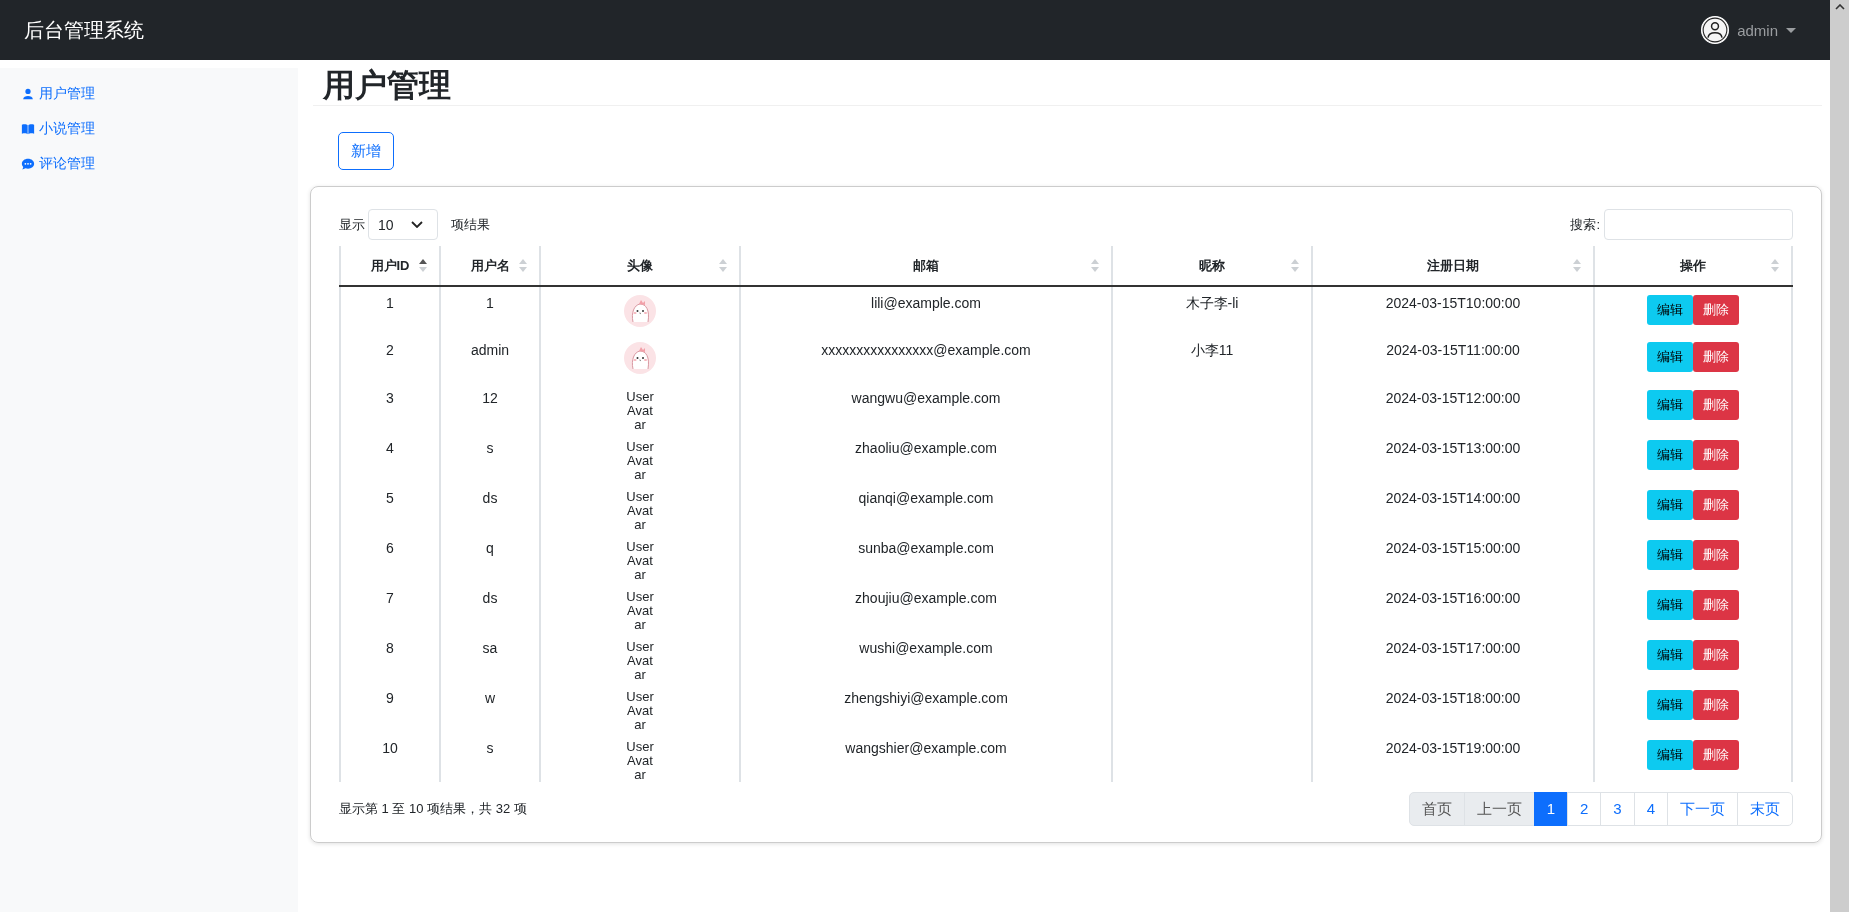 The image size is (1849, 912). I want to click on table-cell: 木子李-li, so click(1212, 310).